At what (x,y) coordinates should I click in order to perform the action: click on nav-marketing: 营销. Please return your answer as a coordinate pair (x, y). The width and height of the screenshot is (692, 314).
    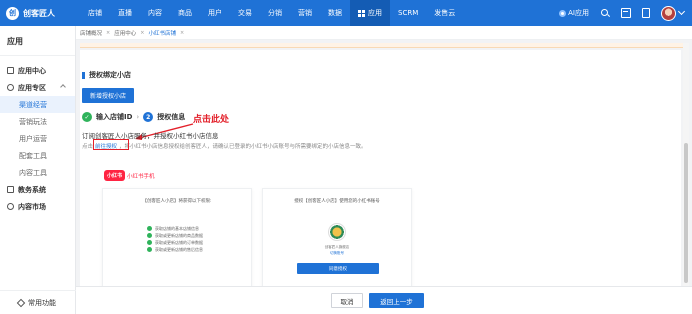
    Looking at the image, I should click on (305, 13).